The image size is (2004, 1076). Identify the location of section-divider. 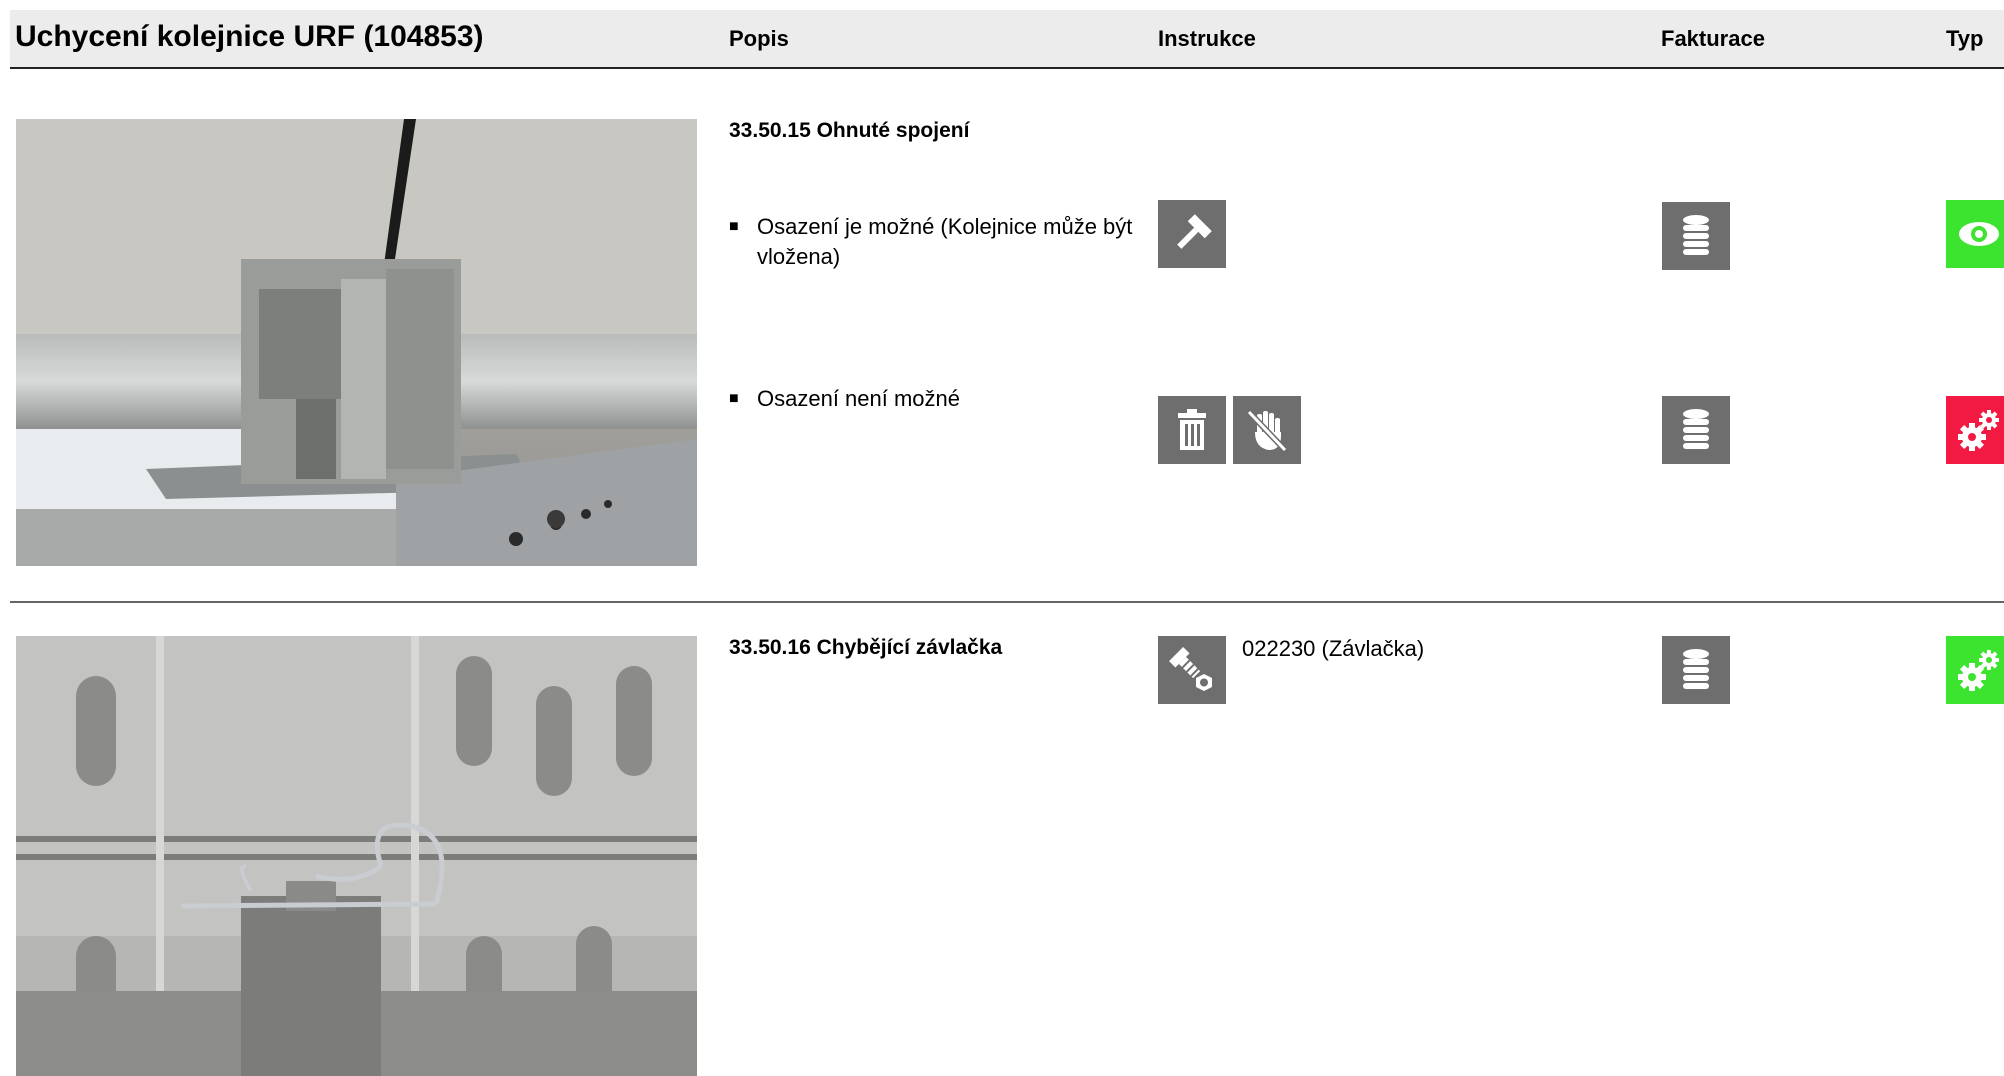
(1007, 602).